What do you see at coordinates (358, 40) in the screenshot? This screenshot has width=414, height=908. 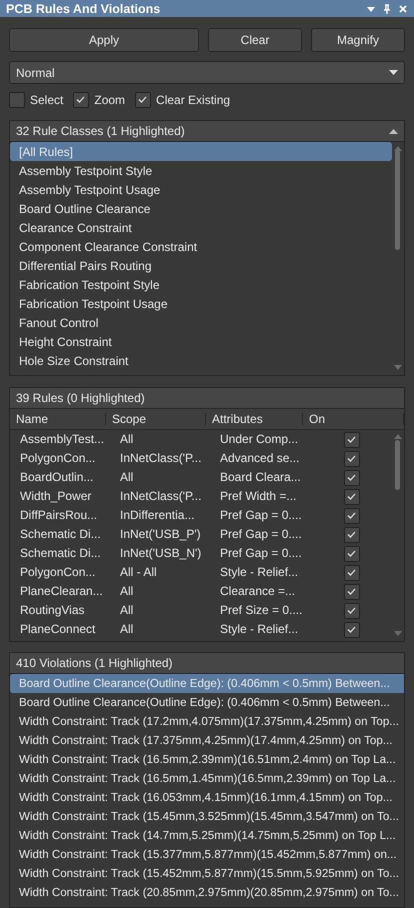 I see `action-button: Magnify` at bounding box center [358, 40].